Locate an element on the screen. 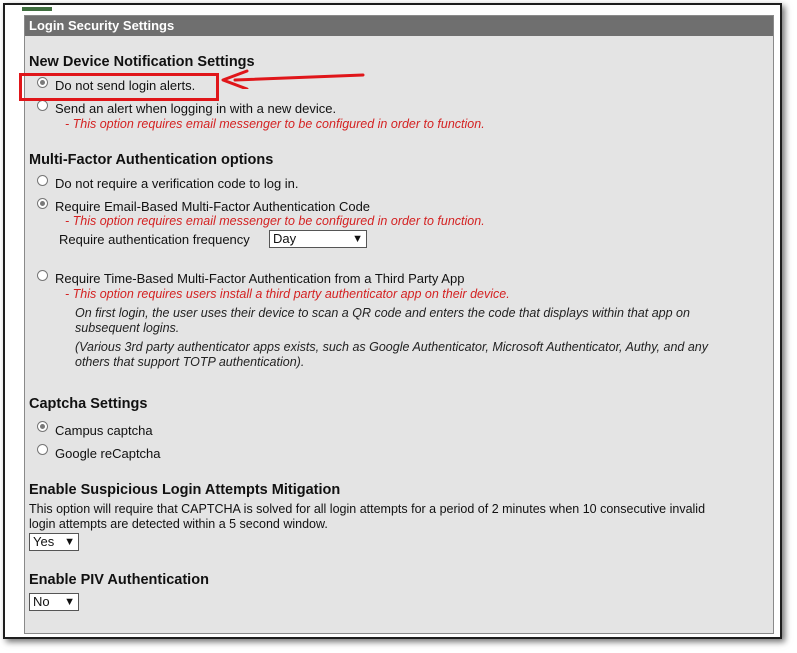 The height and width of the screenshot is (653, 797). frequency-select: Day ▼ is located at coordinates (318, 239).